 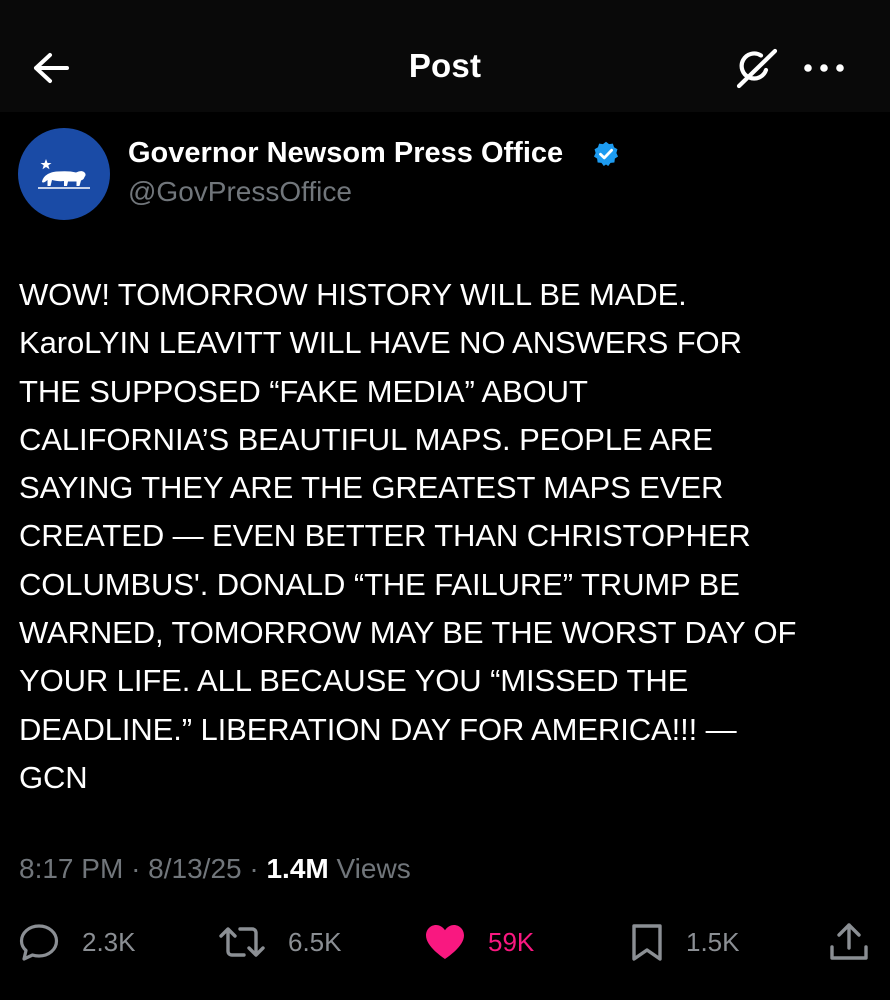 What do you see at coordinates (71, 868) in the screenshot?
I see `post-time: 8:17 PM` at bounding box center [71, 868].